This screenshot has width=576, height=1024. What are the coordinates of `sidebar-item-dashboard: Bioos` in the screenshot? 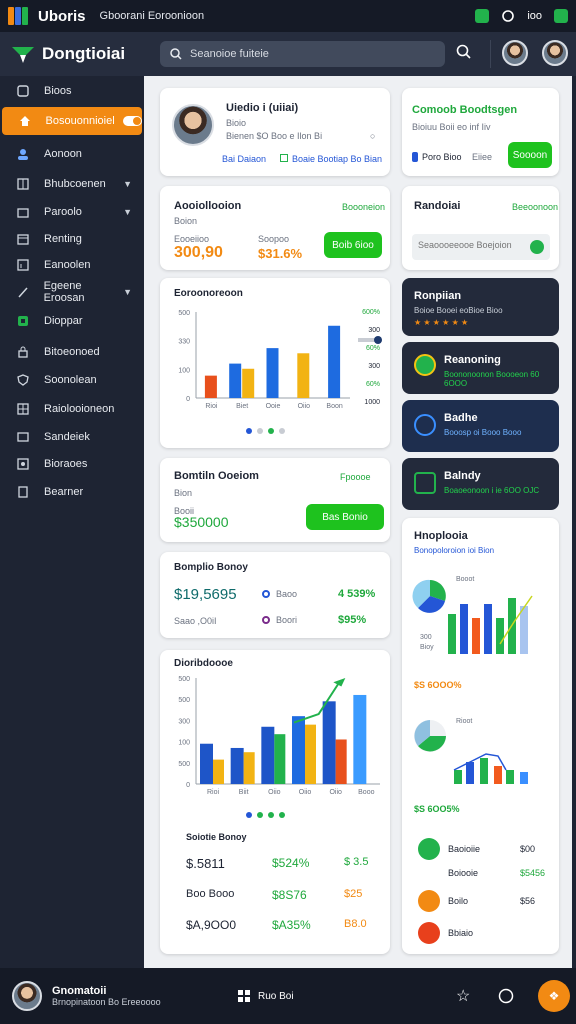 It's located at (72, 91).